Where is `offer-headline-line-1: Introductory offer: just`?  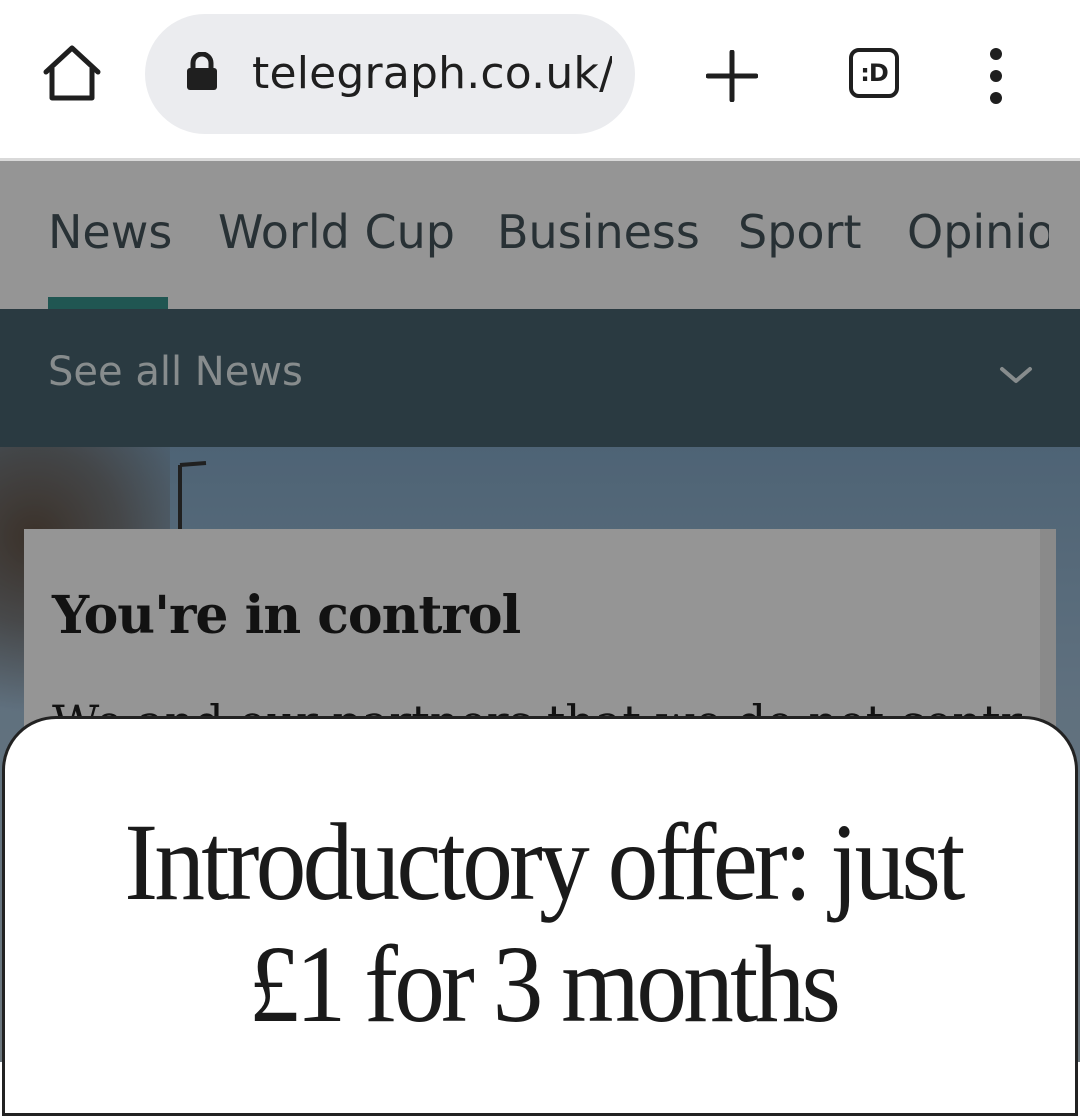
offer-headline-line-1: Introductory offer: just is located at coordinates (544, 862).